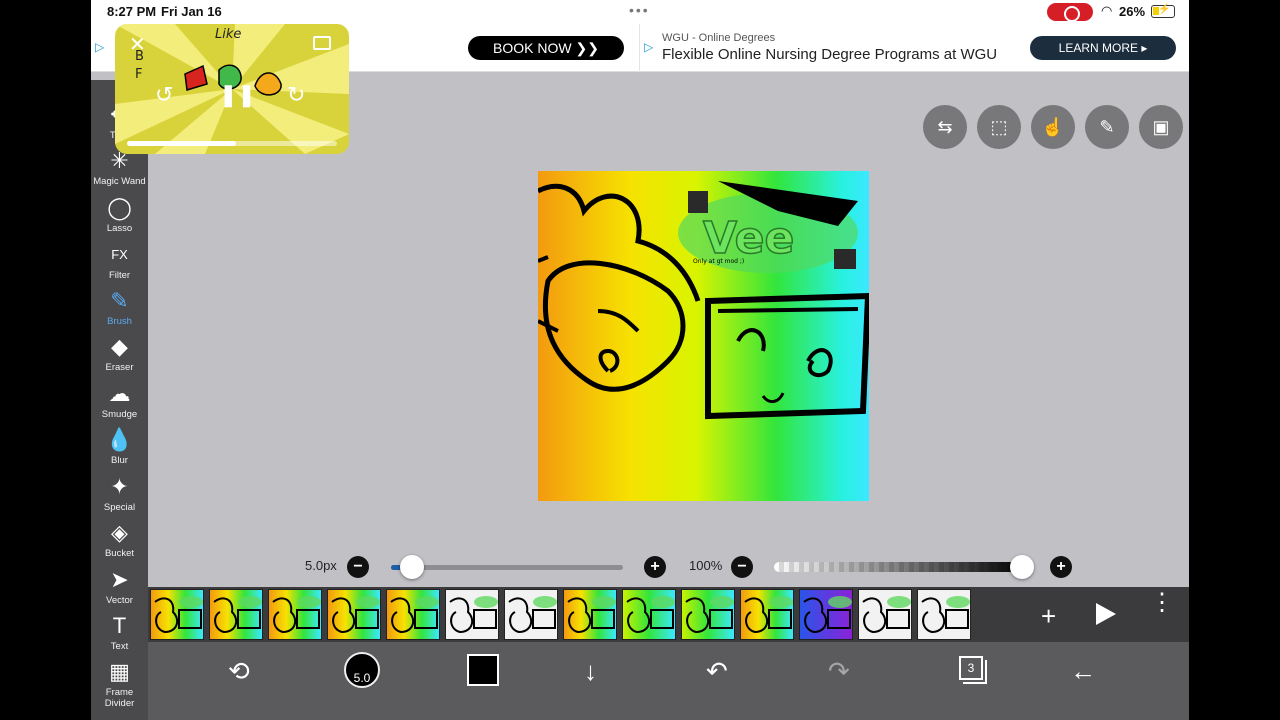 The width and height of the screenshot is (1280, 720). I want to click on screen-record-icon, so click(1070, 12).